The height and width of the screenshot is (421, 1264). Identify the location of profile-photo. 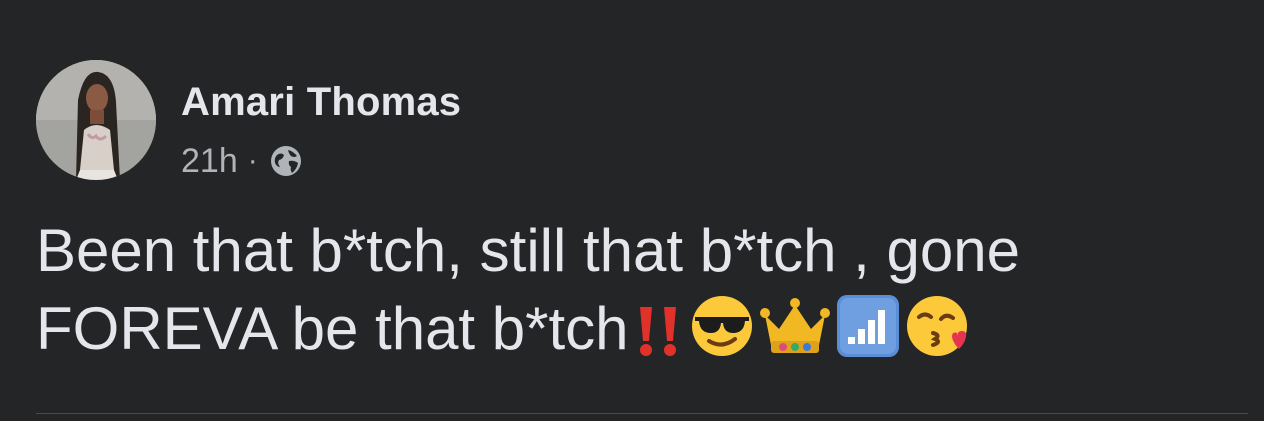
(96, 120).